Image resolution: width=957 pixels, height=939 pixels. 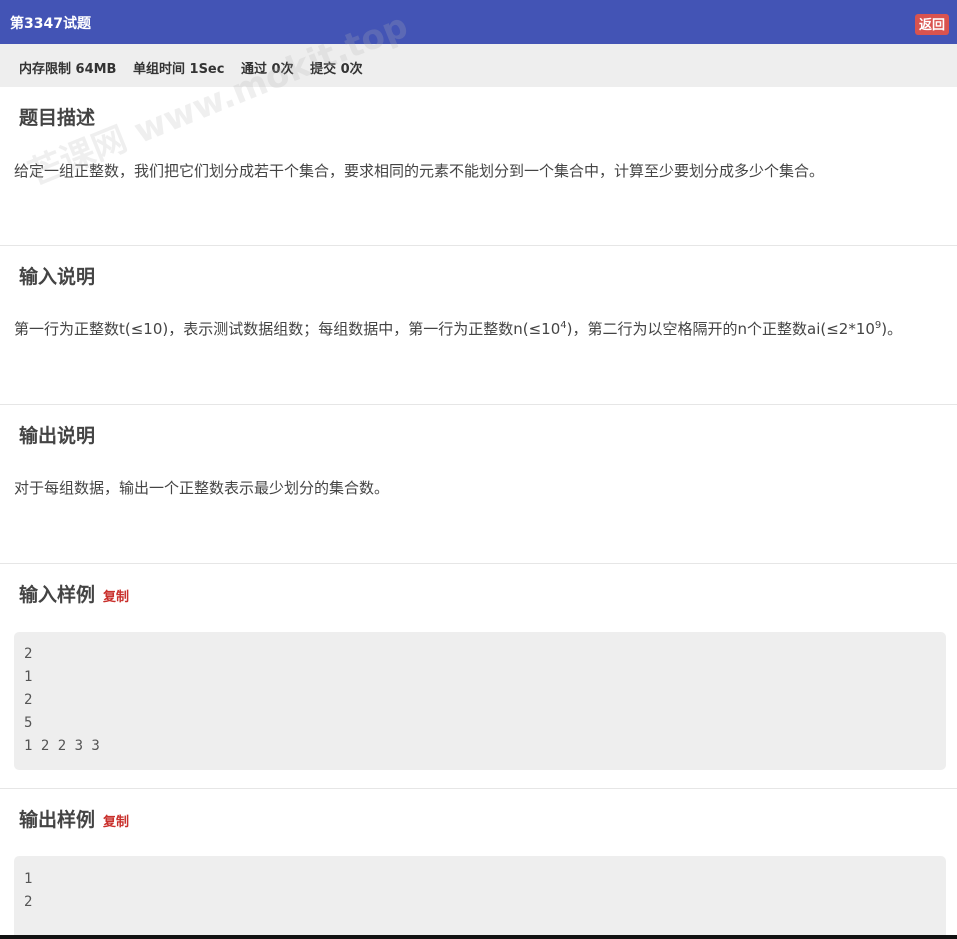 What do you see at coordinates (74, 595) in the screenshot?
I see `sample-input-heading: 输入样例 复制` at bounding box center [74, 595].